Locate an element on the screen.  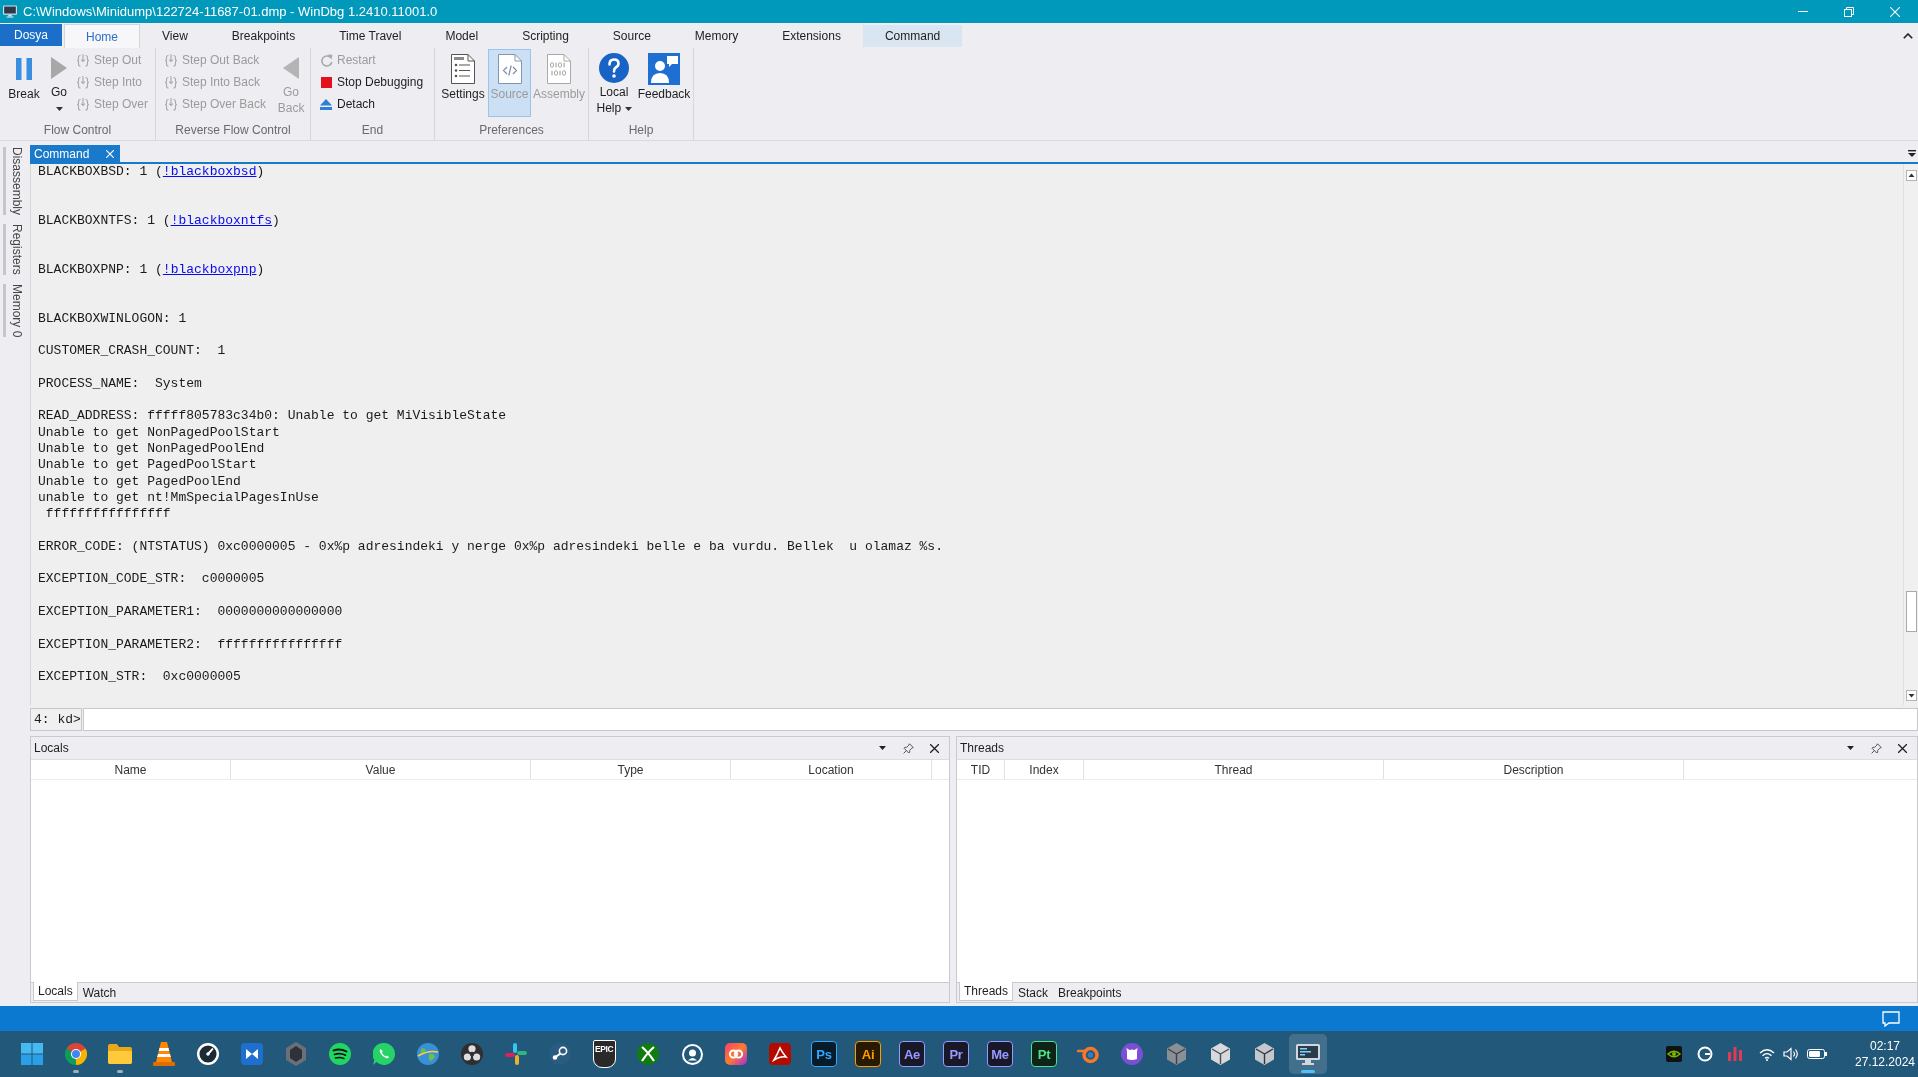
panel-tab: Locals is located at coordinates (55, 991).